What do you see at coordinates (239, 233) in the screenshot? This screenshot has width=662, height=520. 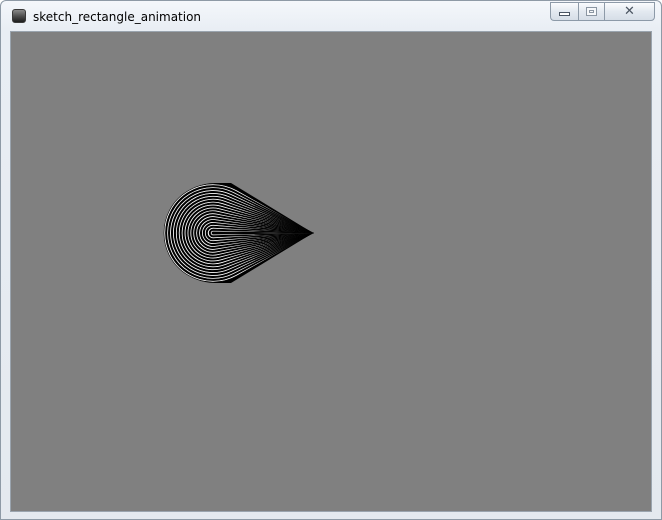 I see `sketch-drawing` at bounding box center [239, 233].